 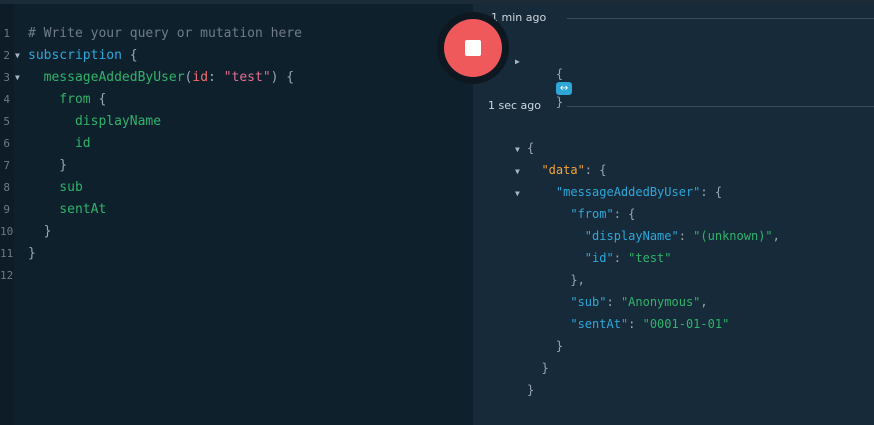 I want to click on stop-subscription-button, so click(x=473, y=48).